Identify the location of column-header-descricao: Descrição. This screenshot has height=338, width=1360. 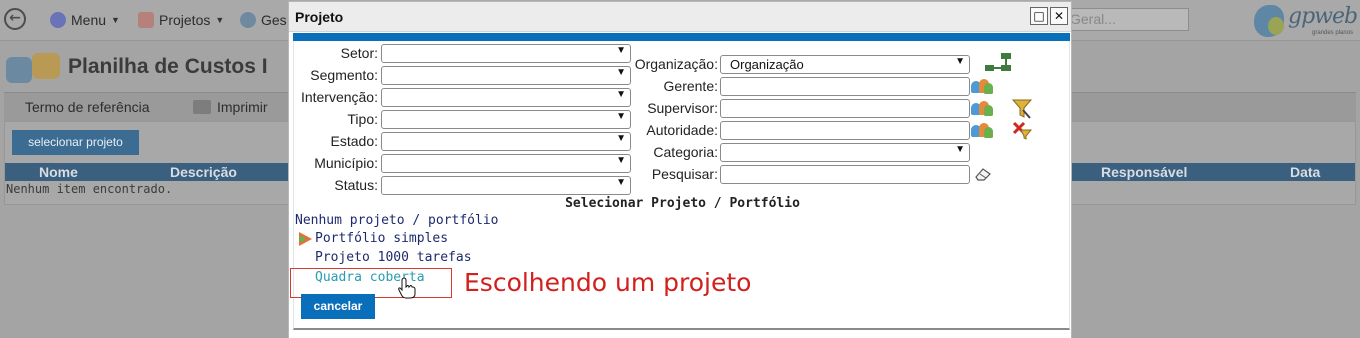
(203, 172).